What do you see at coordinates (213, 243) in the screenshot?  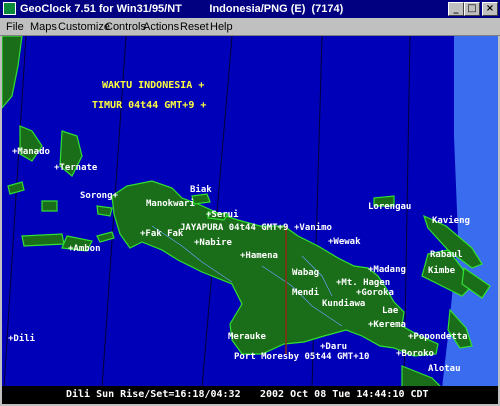 I see `place-nabire: +Nabire` at bounding box center [213, 243].